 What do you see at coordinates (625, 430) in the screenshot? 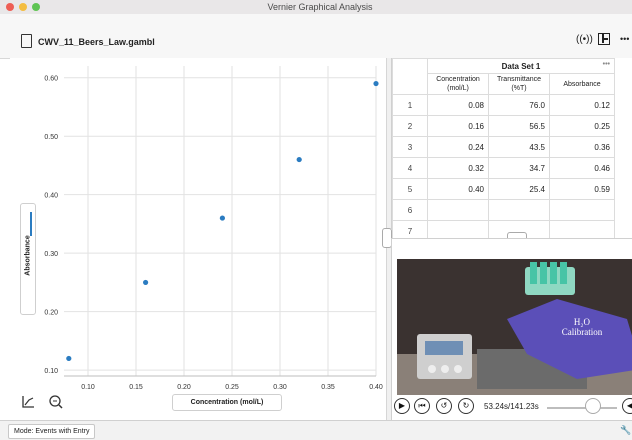
I see `tools-icon: 🔧` at bounding box center [625, 430].